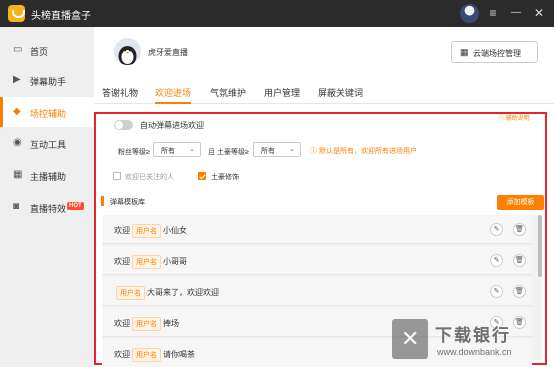  Describe the element at coordinates (282, 92) in the screenshot. I see `tab-user-management: 用户管理` at that location.